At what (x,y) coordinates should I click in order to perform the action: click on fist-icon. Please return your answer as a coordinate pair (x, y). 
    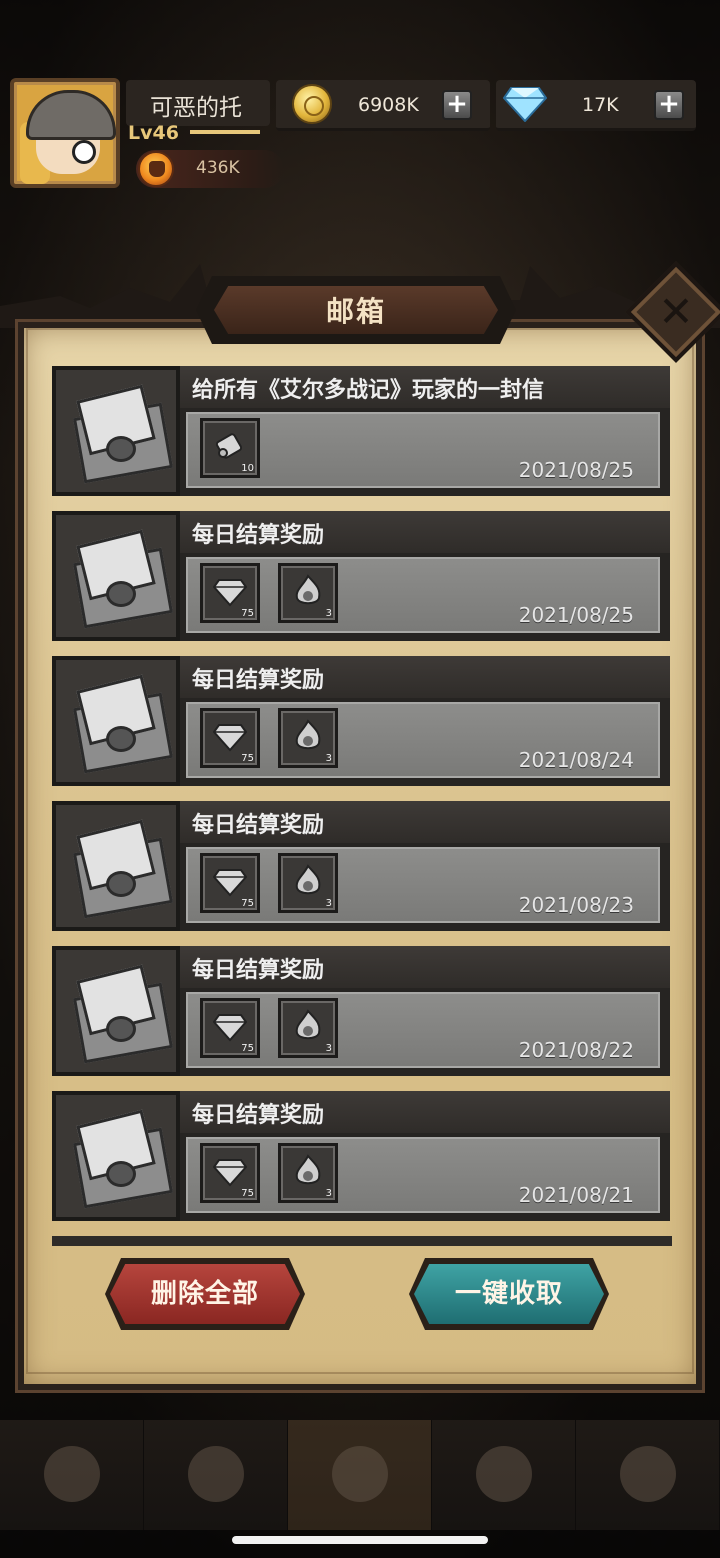
    Looking at the image, I should click on (156, 169).